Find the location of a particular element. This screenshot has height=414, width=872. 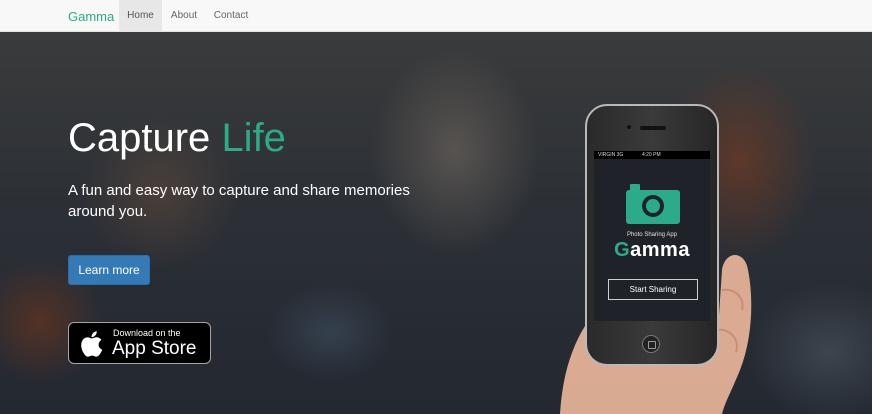

appstore-big-text: App Store is located at coordinates (154, 348).